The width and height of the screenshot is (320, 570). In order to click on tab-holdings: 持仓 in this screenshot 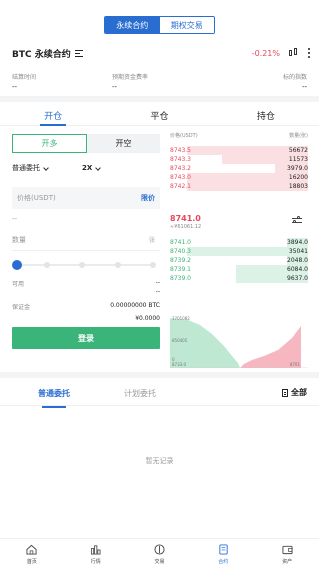, I will do `click(266, 115)`.